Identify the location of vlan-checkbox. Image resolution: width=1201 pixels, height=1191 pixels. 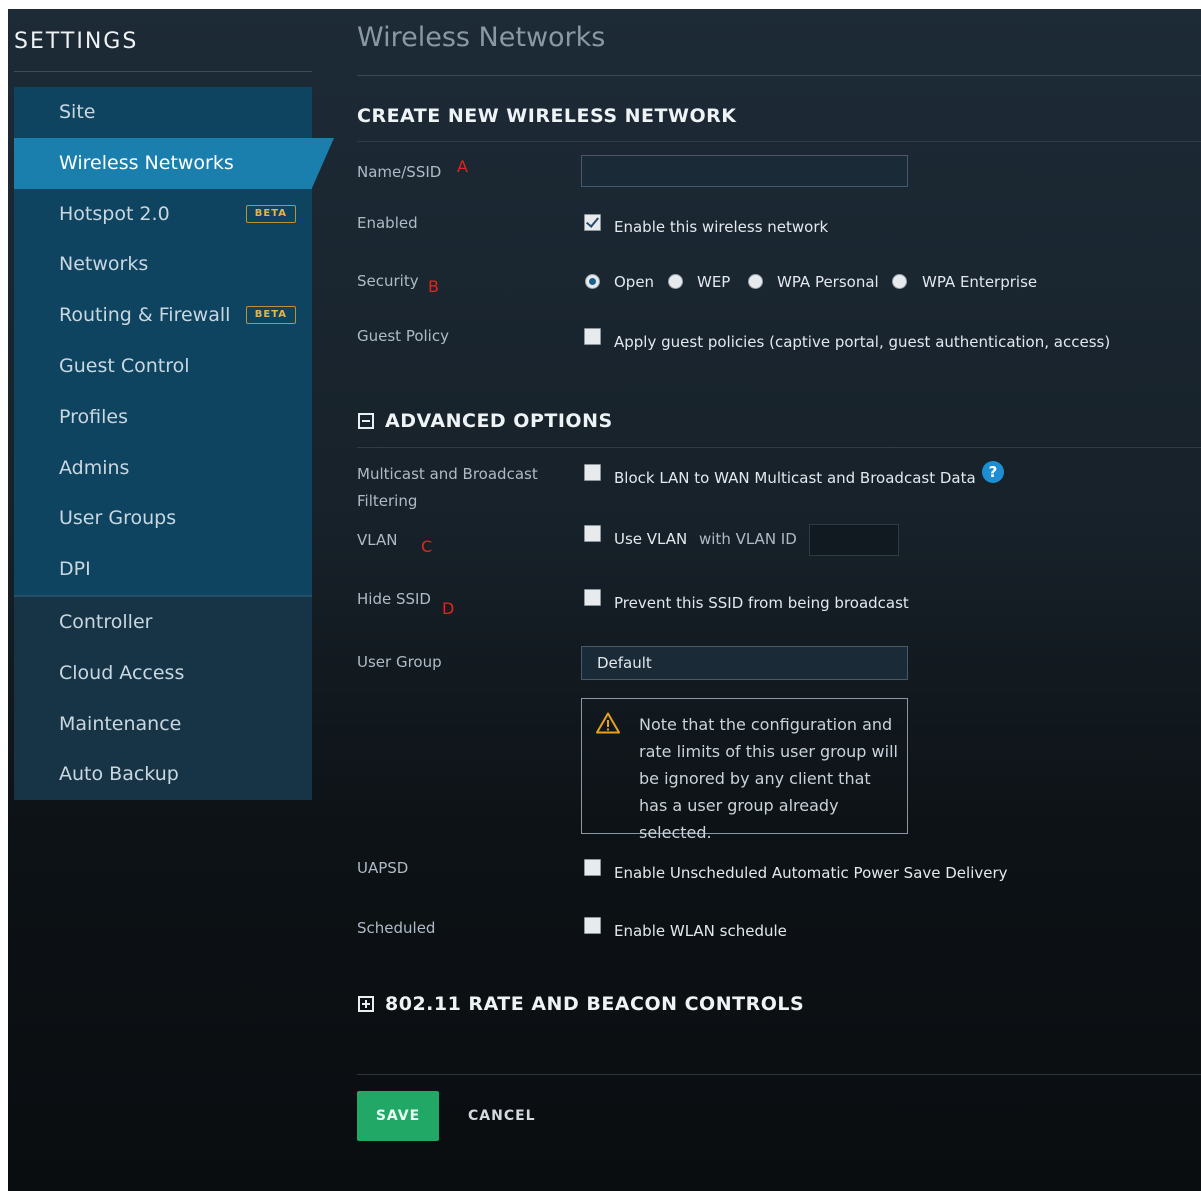
(592, 533).